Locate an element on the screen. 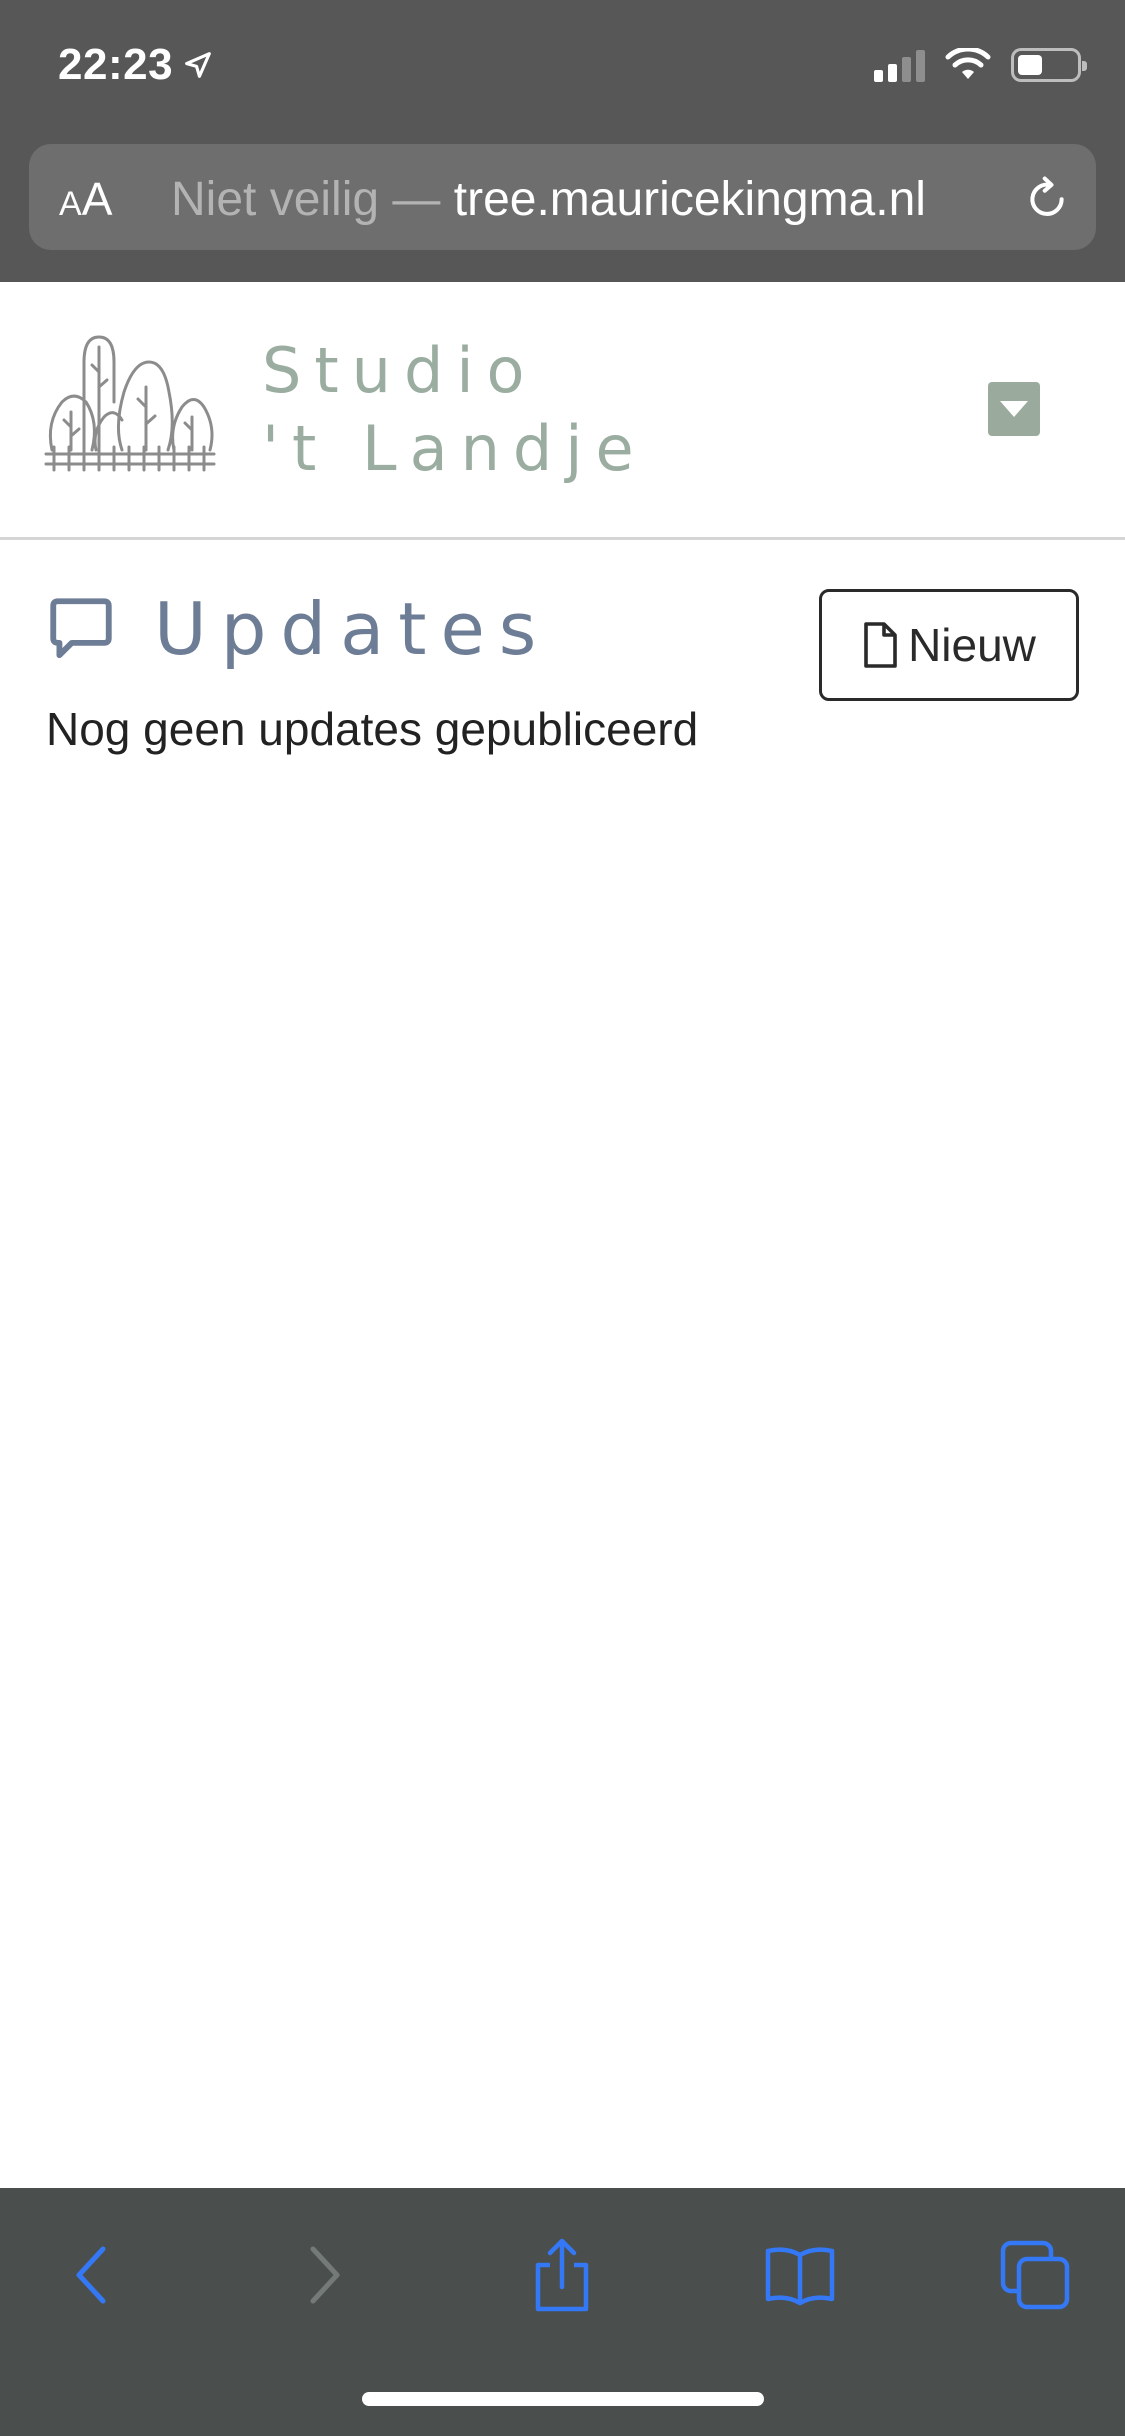 The height and width of the screenshot is (2436, 1125). back-icon is located at coordinates (91, 2275).